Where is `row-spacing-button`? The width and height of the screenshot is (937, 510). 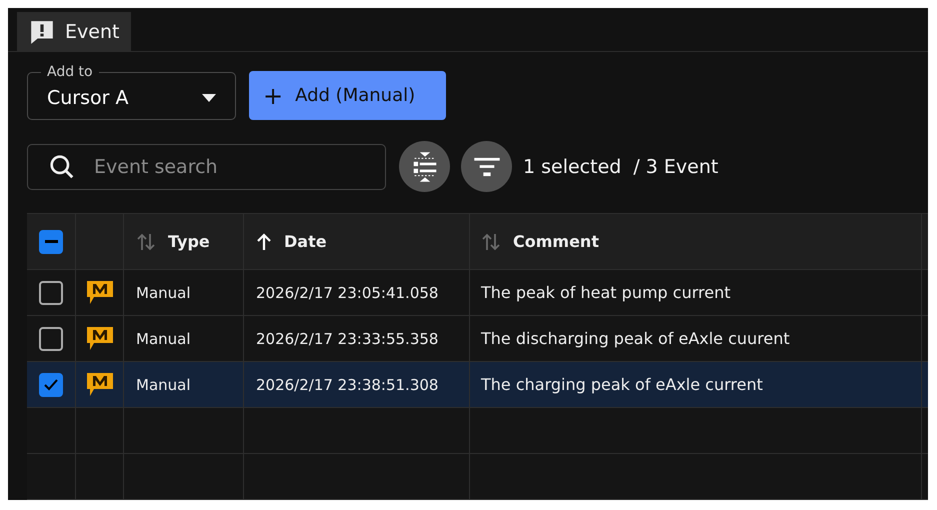 row-spacing-button is located at coordinates (424, 166).